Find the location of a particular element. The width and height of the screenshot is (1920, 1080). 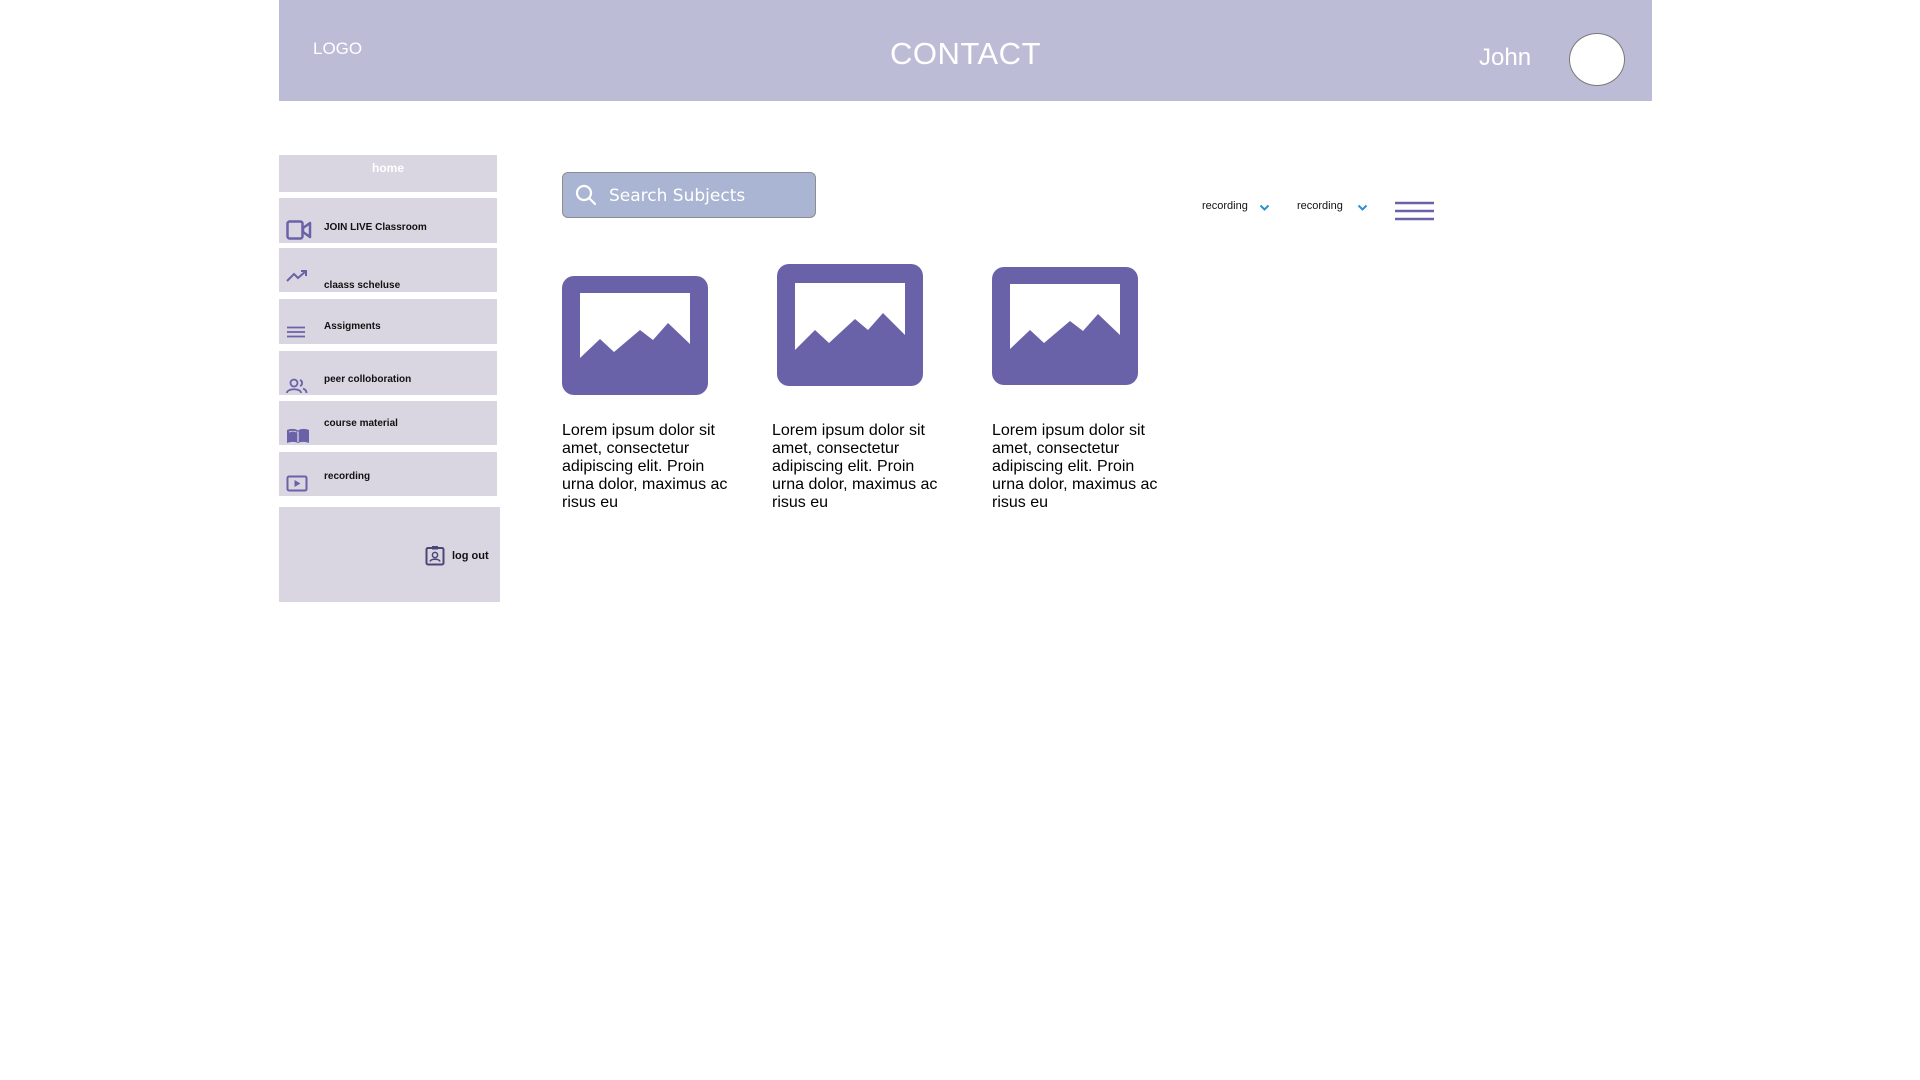

filter-dropdown-2: recording is located at coordinates (1332, 206).